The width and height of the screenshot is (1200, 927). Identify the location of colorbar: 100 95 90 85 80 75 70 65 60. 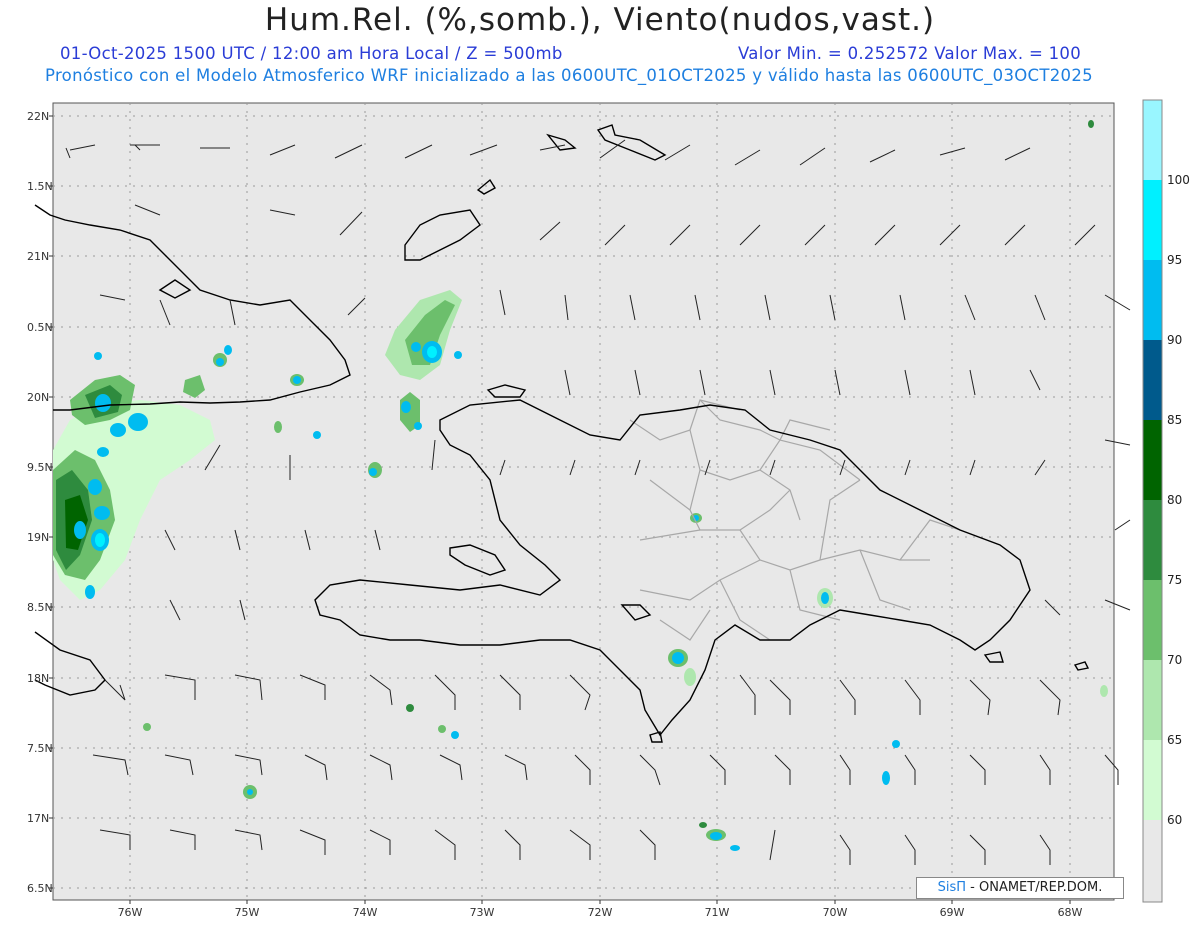
(1166, 501).